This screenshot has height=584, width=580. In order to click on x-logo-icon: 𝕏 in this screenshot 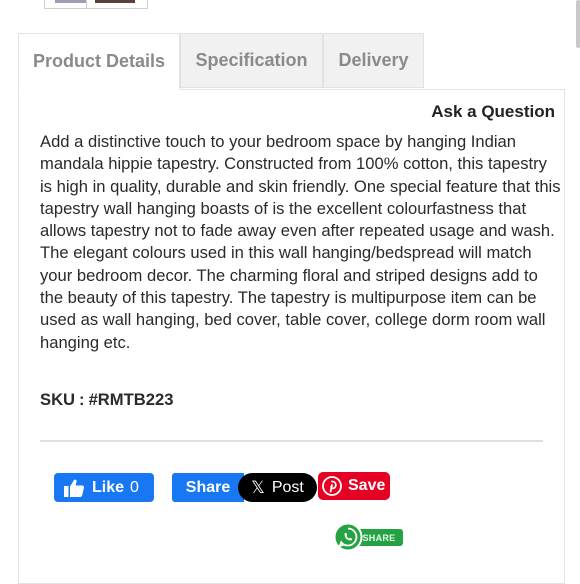, I will do `click(258, 487)`.